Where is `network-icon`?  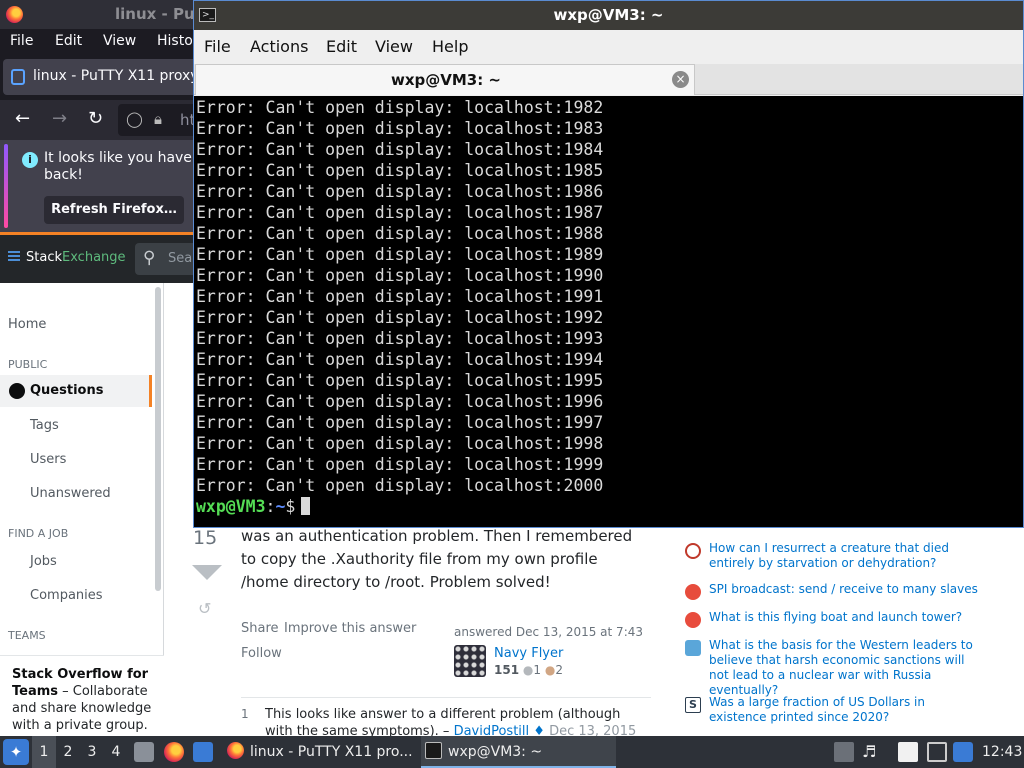 network-icon is located at coordinates (937, 752).